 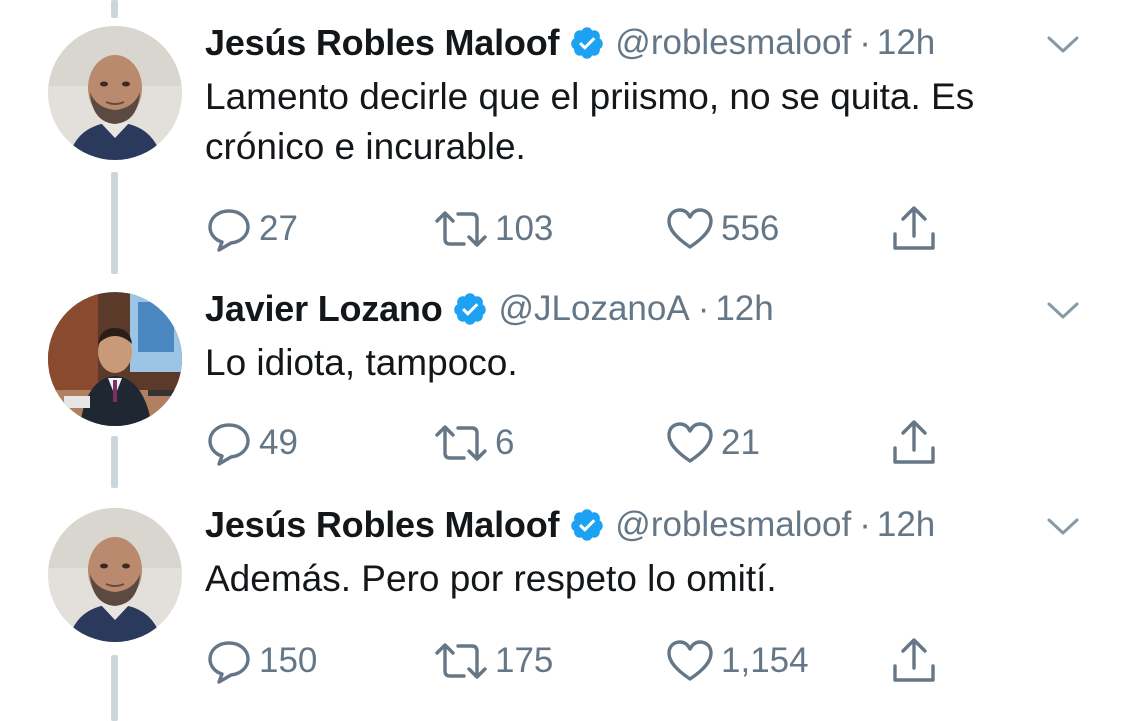 I want to click on like-button: 21, so click(x=712, y=443).